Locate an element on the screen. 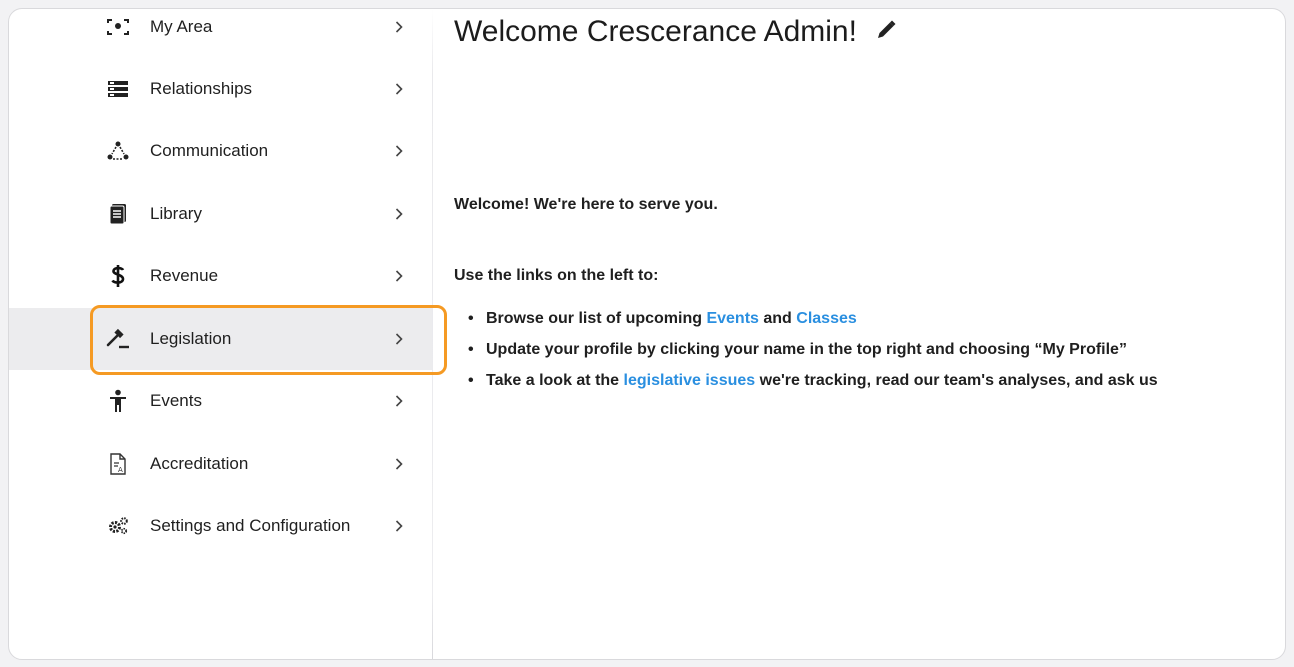 The image size is (1294, 667). sidebar-item-communication: Communication is located at coordinates (221, 151).